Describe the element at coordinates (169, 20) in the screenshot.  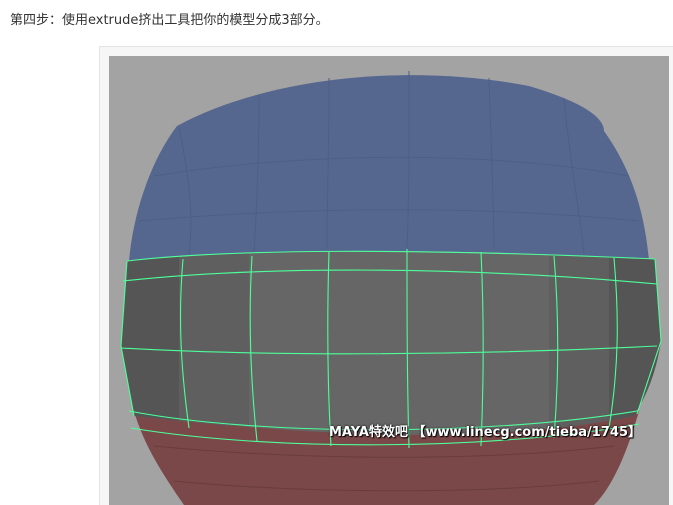
I see `article-caption: 第四步：使用extrude挤出工具把你的模型分成3部分。` at that location.